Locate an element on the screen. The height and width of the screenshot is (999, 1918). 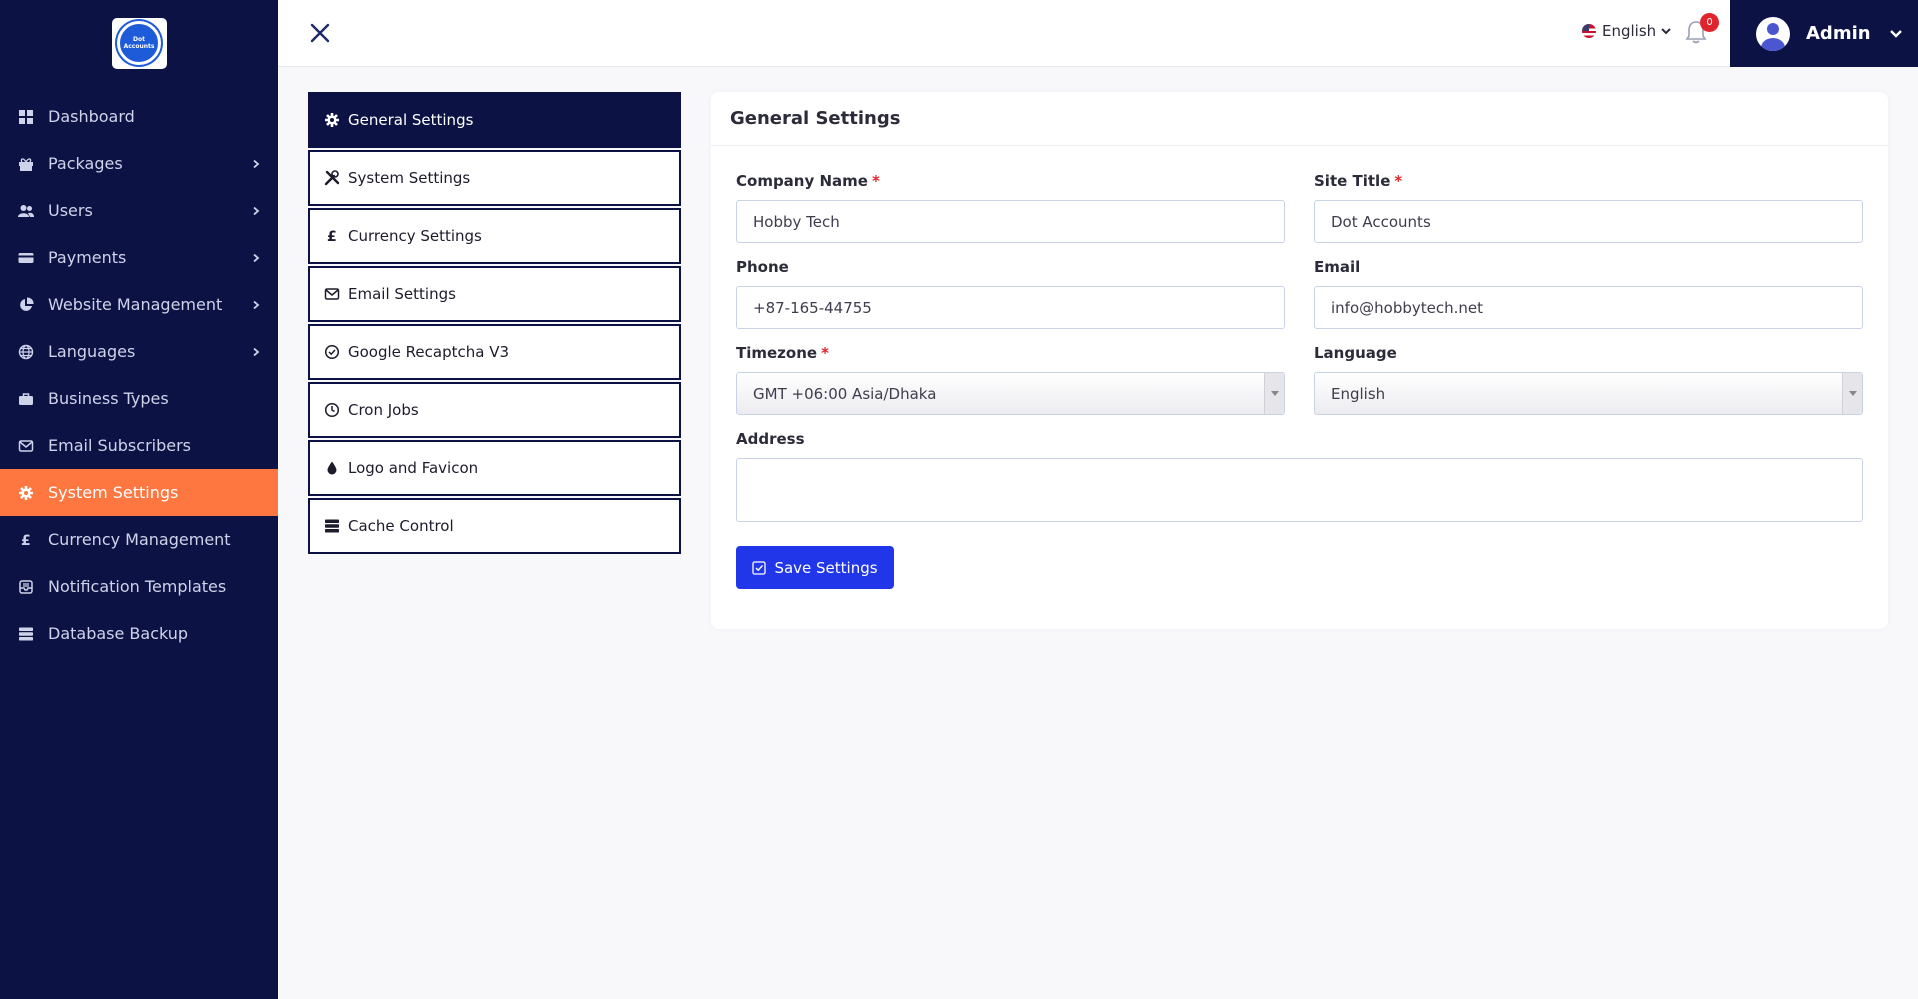
avatar is located at coordinates (1773, 33).